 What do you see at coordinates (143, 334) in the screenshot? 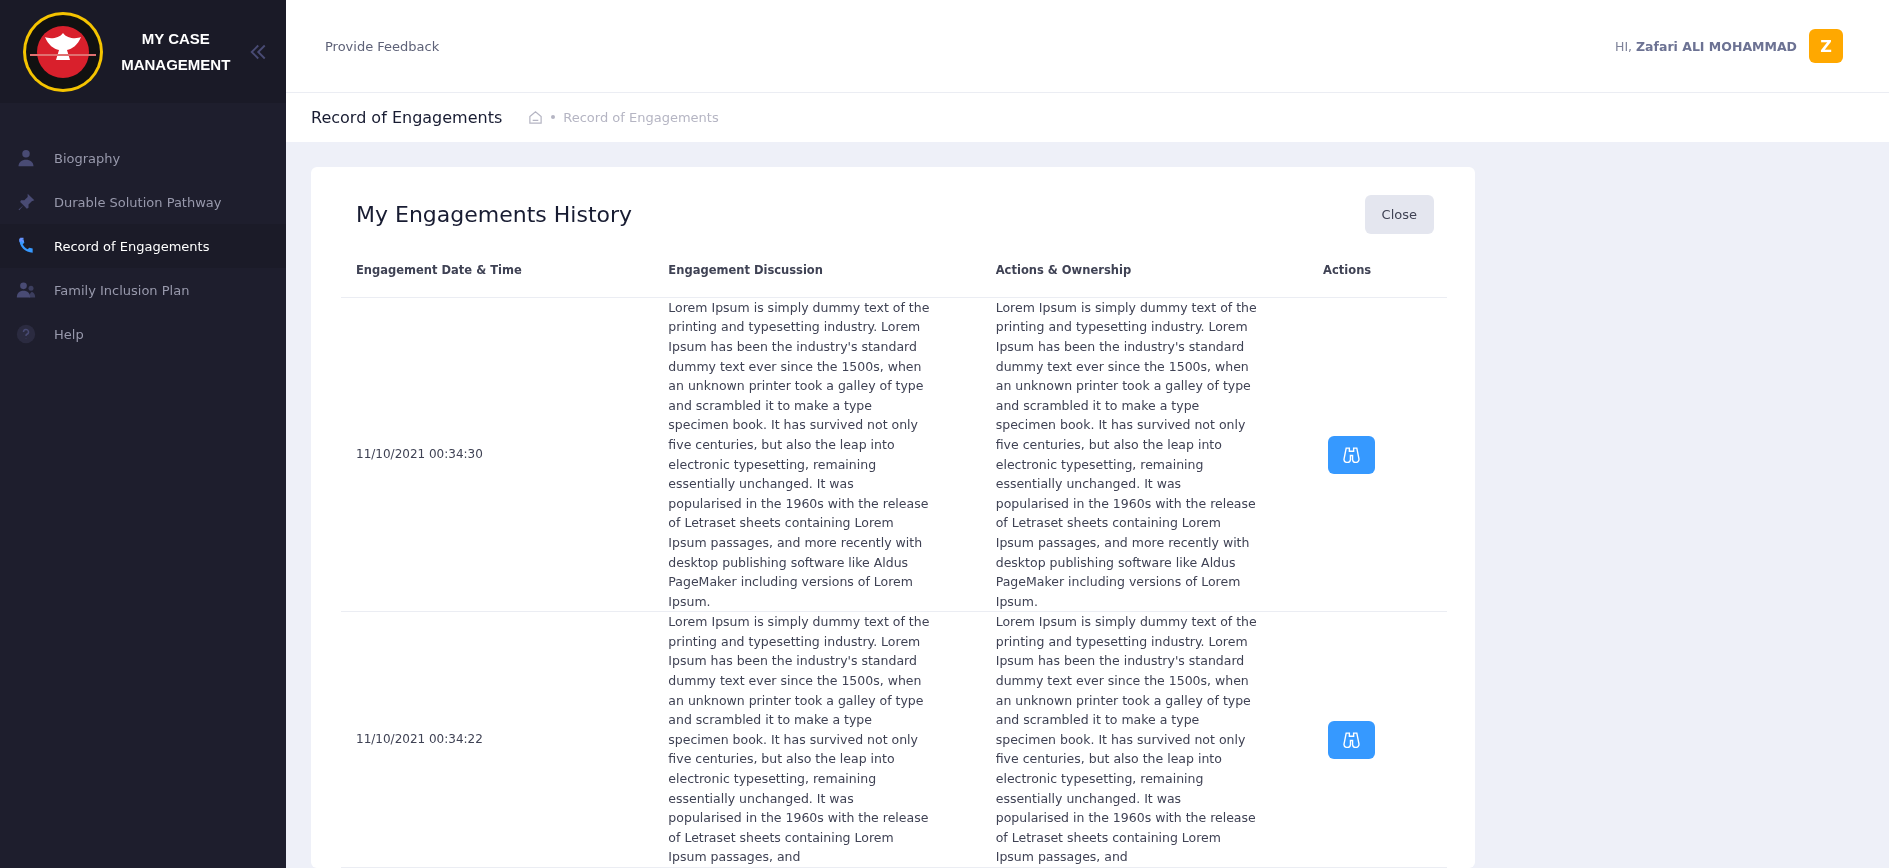
I see `sidebar-item: Help` at bounding box center [143, 334].